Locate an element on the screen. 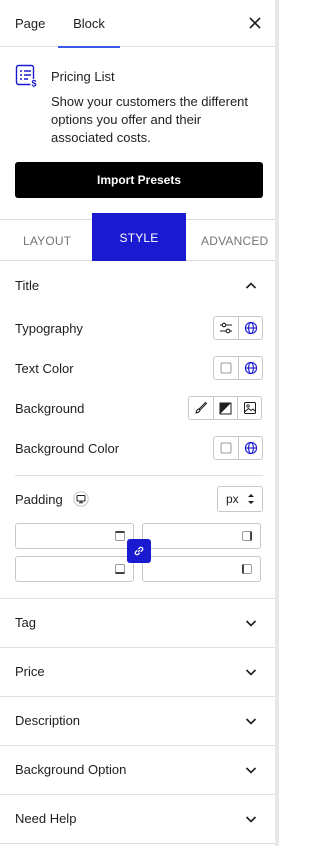  section-need-help-header: Need Help is located at coordinates (137, 819).